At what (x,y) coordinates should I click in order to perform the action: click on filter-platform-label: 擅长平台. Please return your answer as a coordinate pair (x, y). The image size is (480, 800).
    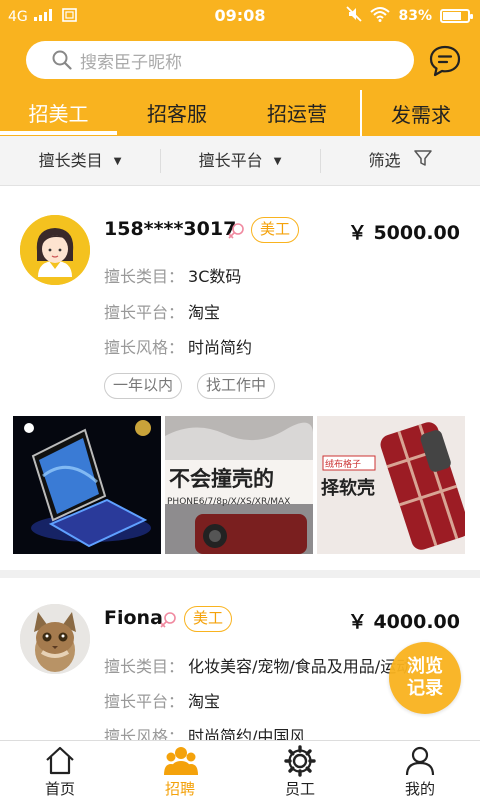
    Looking at the image, I should click on (230, 160).